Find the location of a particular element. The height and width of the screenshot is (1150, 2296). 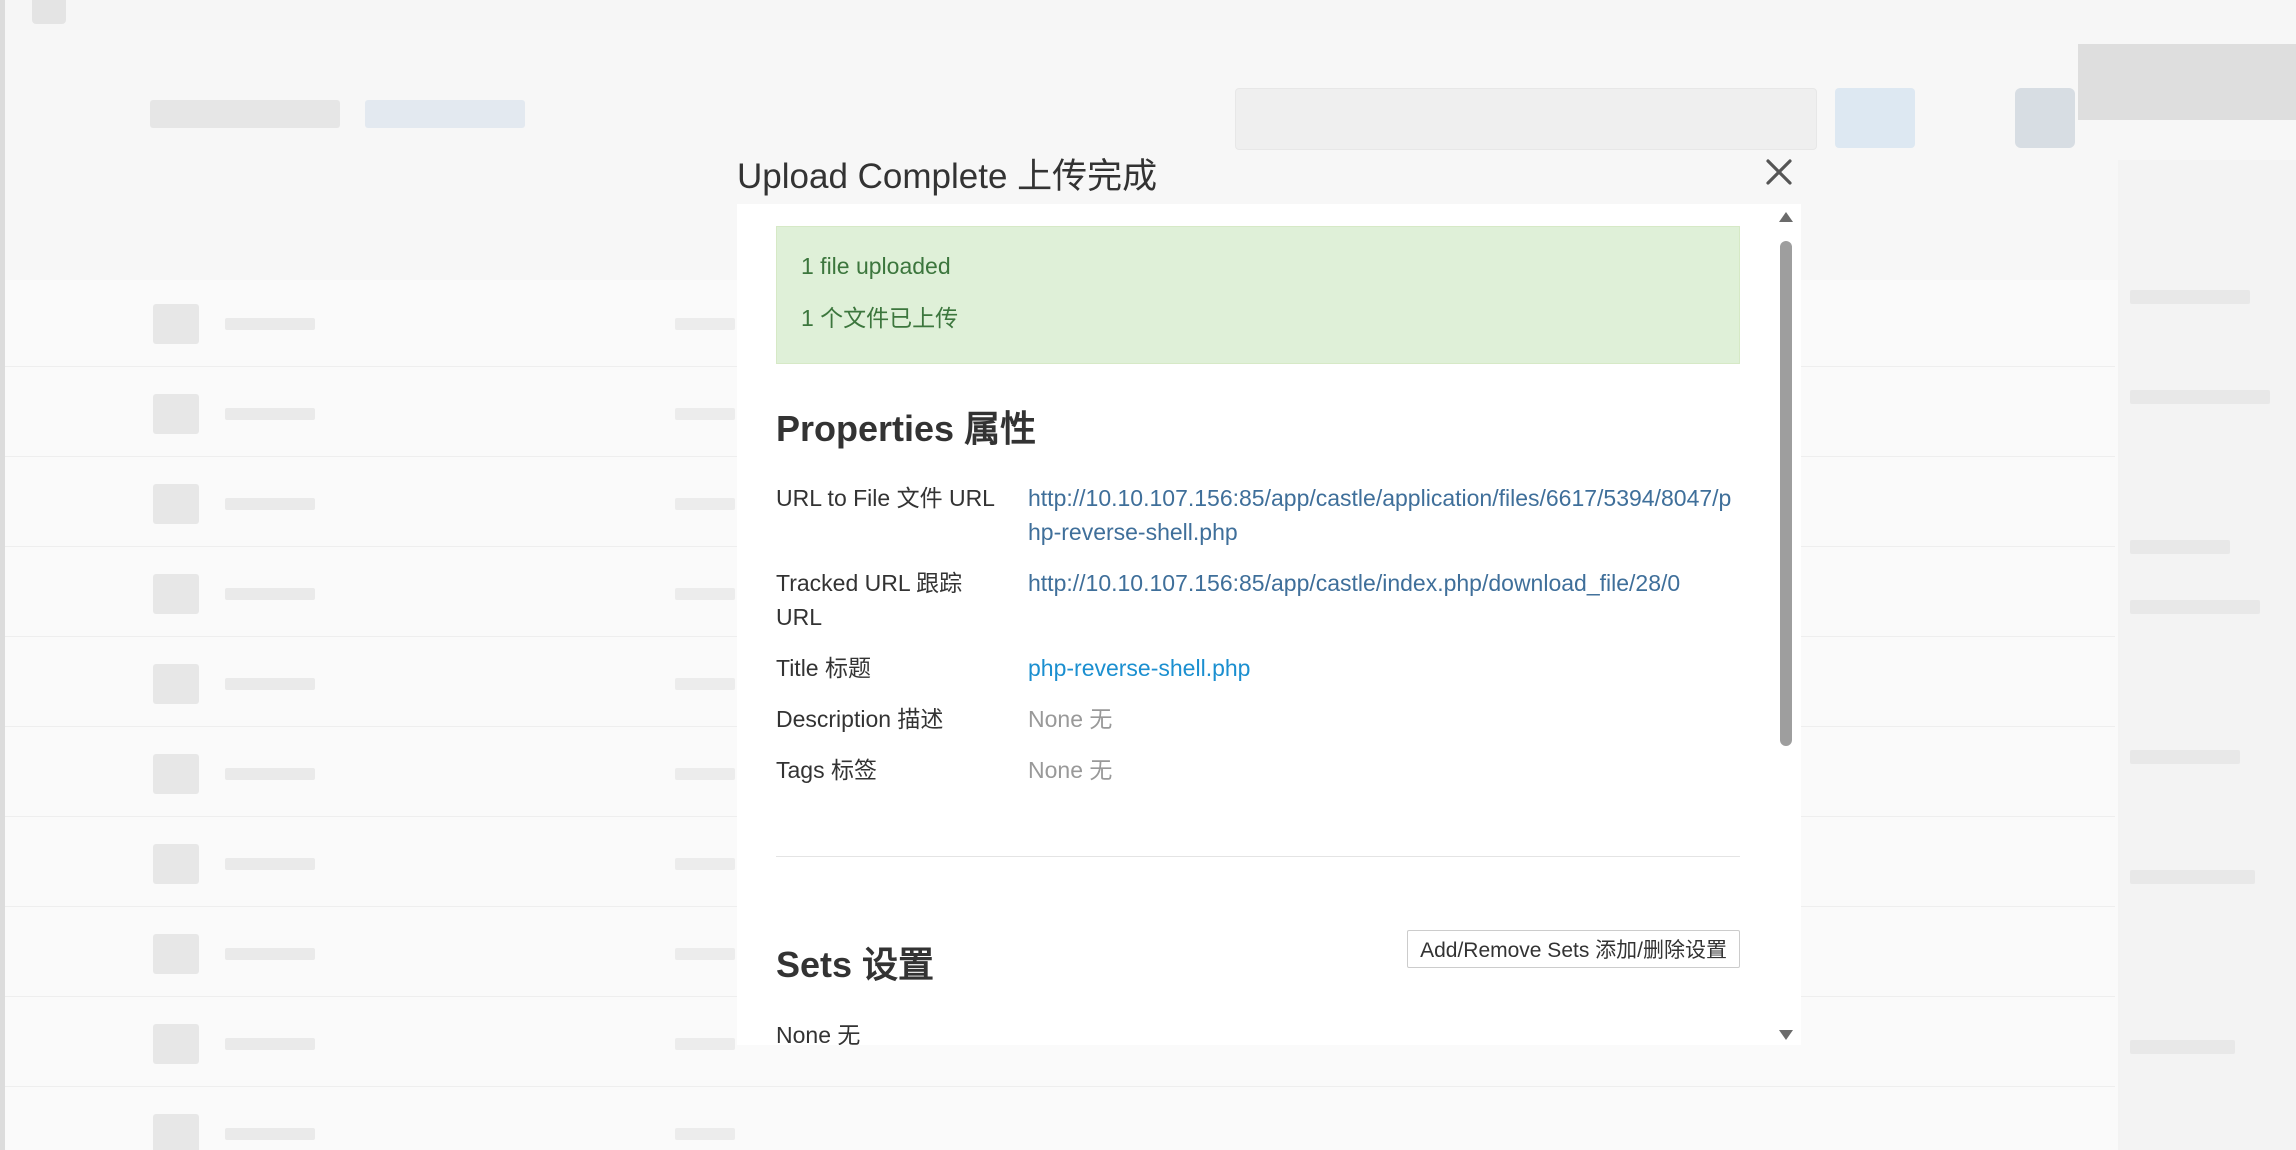

close-button is located at coordinates (1779, 172).